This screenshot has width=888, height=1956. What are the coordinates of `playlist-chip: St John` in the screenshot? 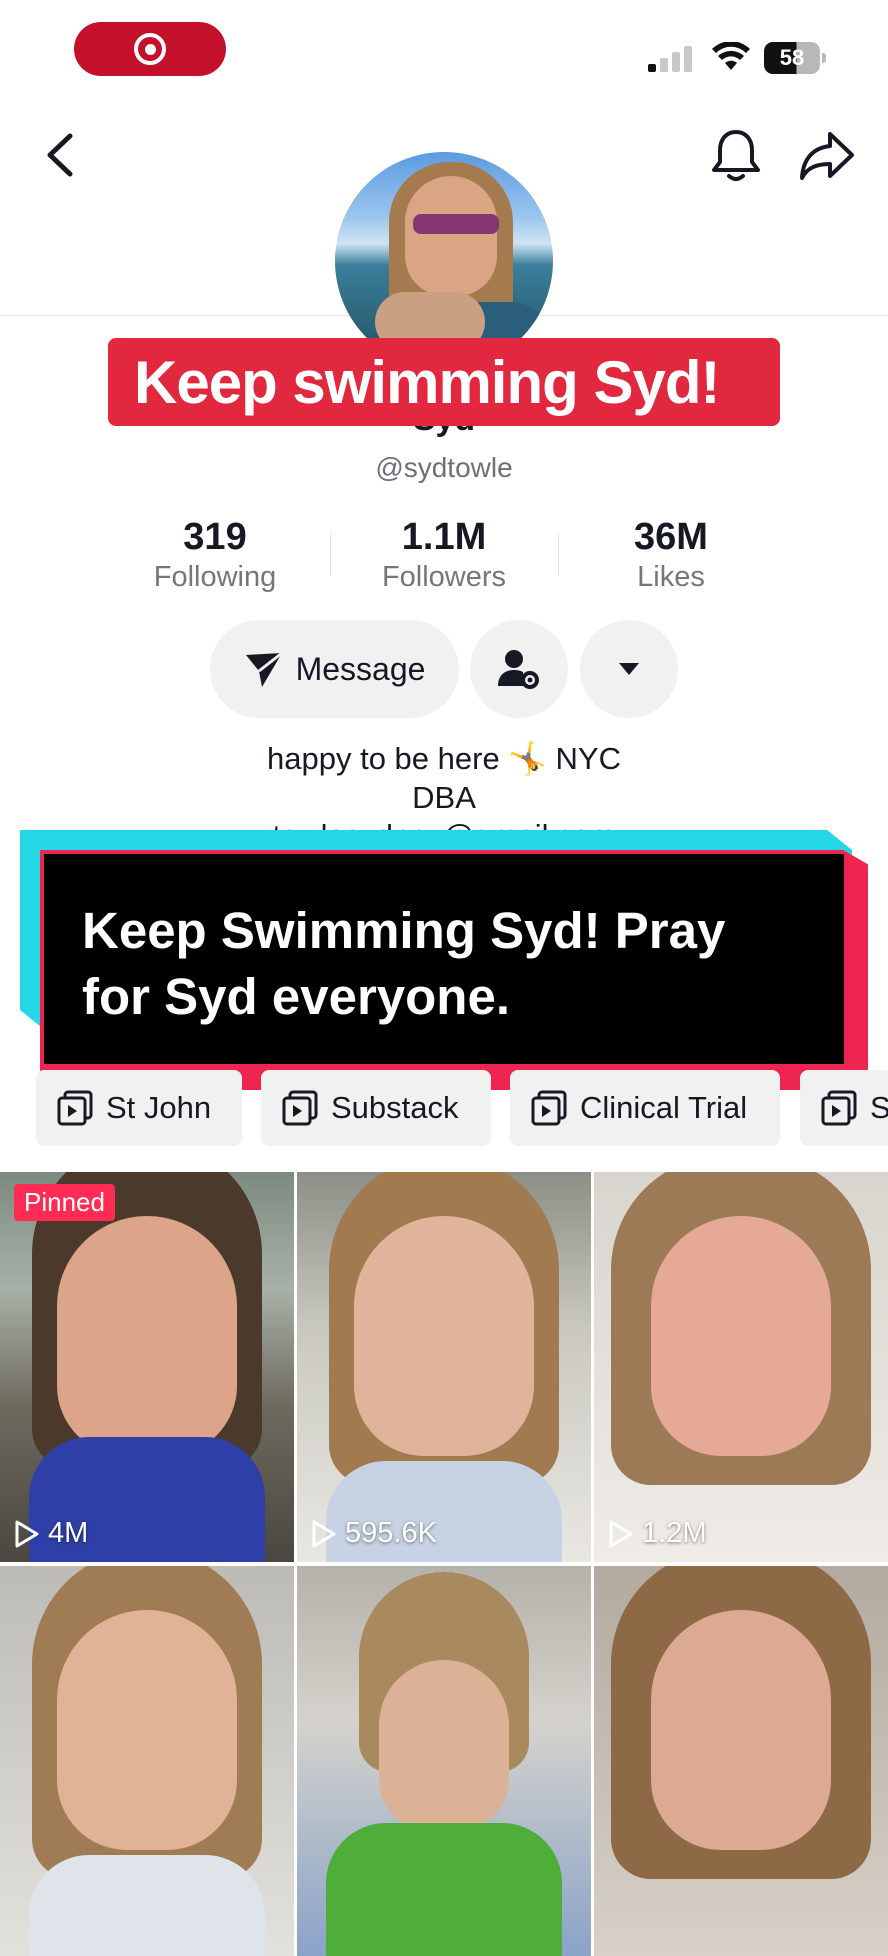 It's located at (139, 1108).